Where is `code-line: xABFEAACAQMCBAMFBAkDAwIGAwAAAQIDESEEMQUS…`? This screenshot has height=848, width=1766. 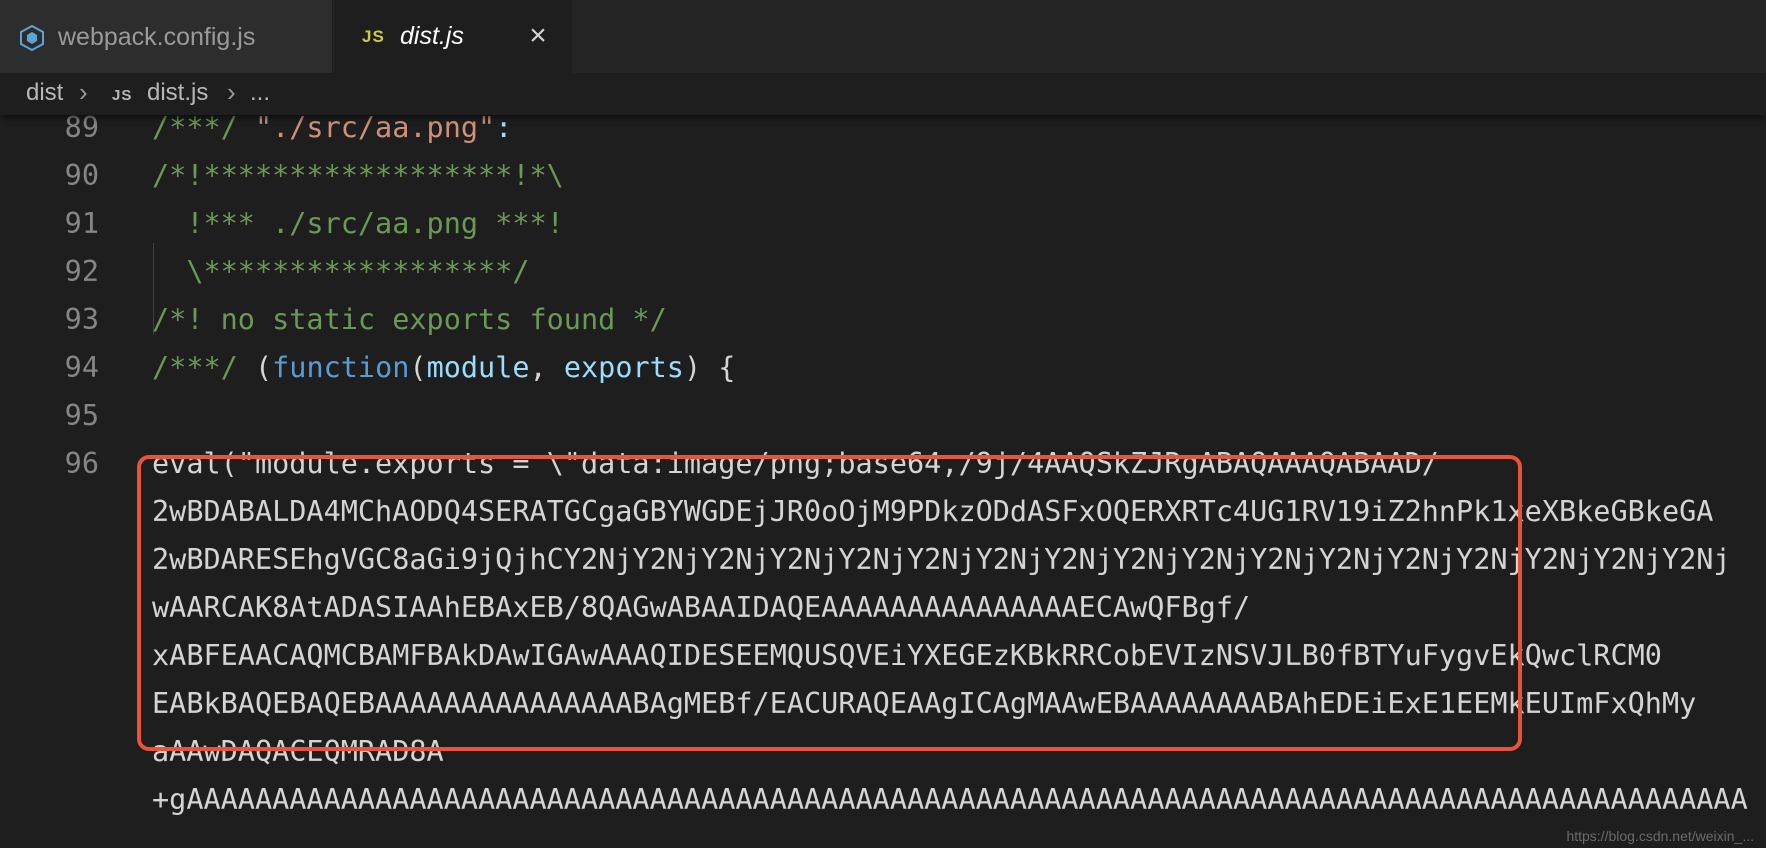
code-line: xABFEAACAQMCBAMFBAkDAwIGAwAAAQIDESEEMQUS… is located at coordinates (883, 663).